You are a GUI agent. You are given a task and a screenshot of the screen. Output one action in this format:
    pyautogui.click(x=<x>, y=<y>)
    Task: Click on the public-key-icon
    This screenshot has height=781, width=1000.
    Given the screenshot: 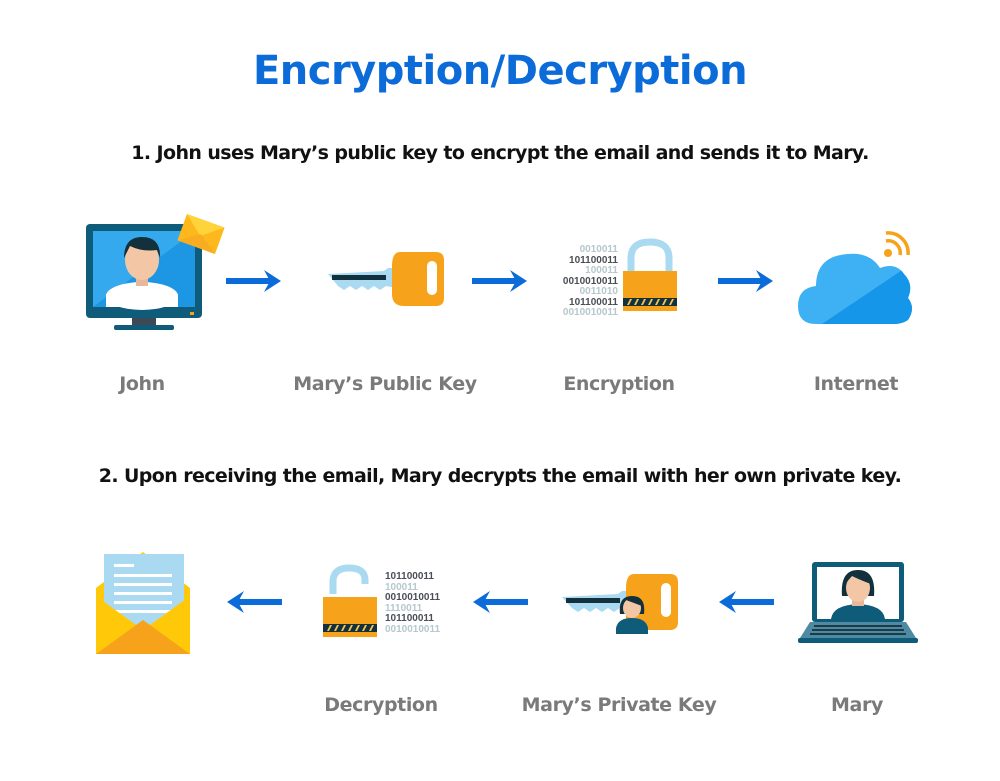 What is the action you would take?
    pyautogui.click(x=386, y=278)
    